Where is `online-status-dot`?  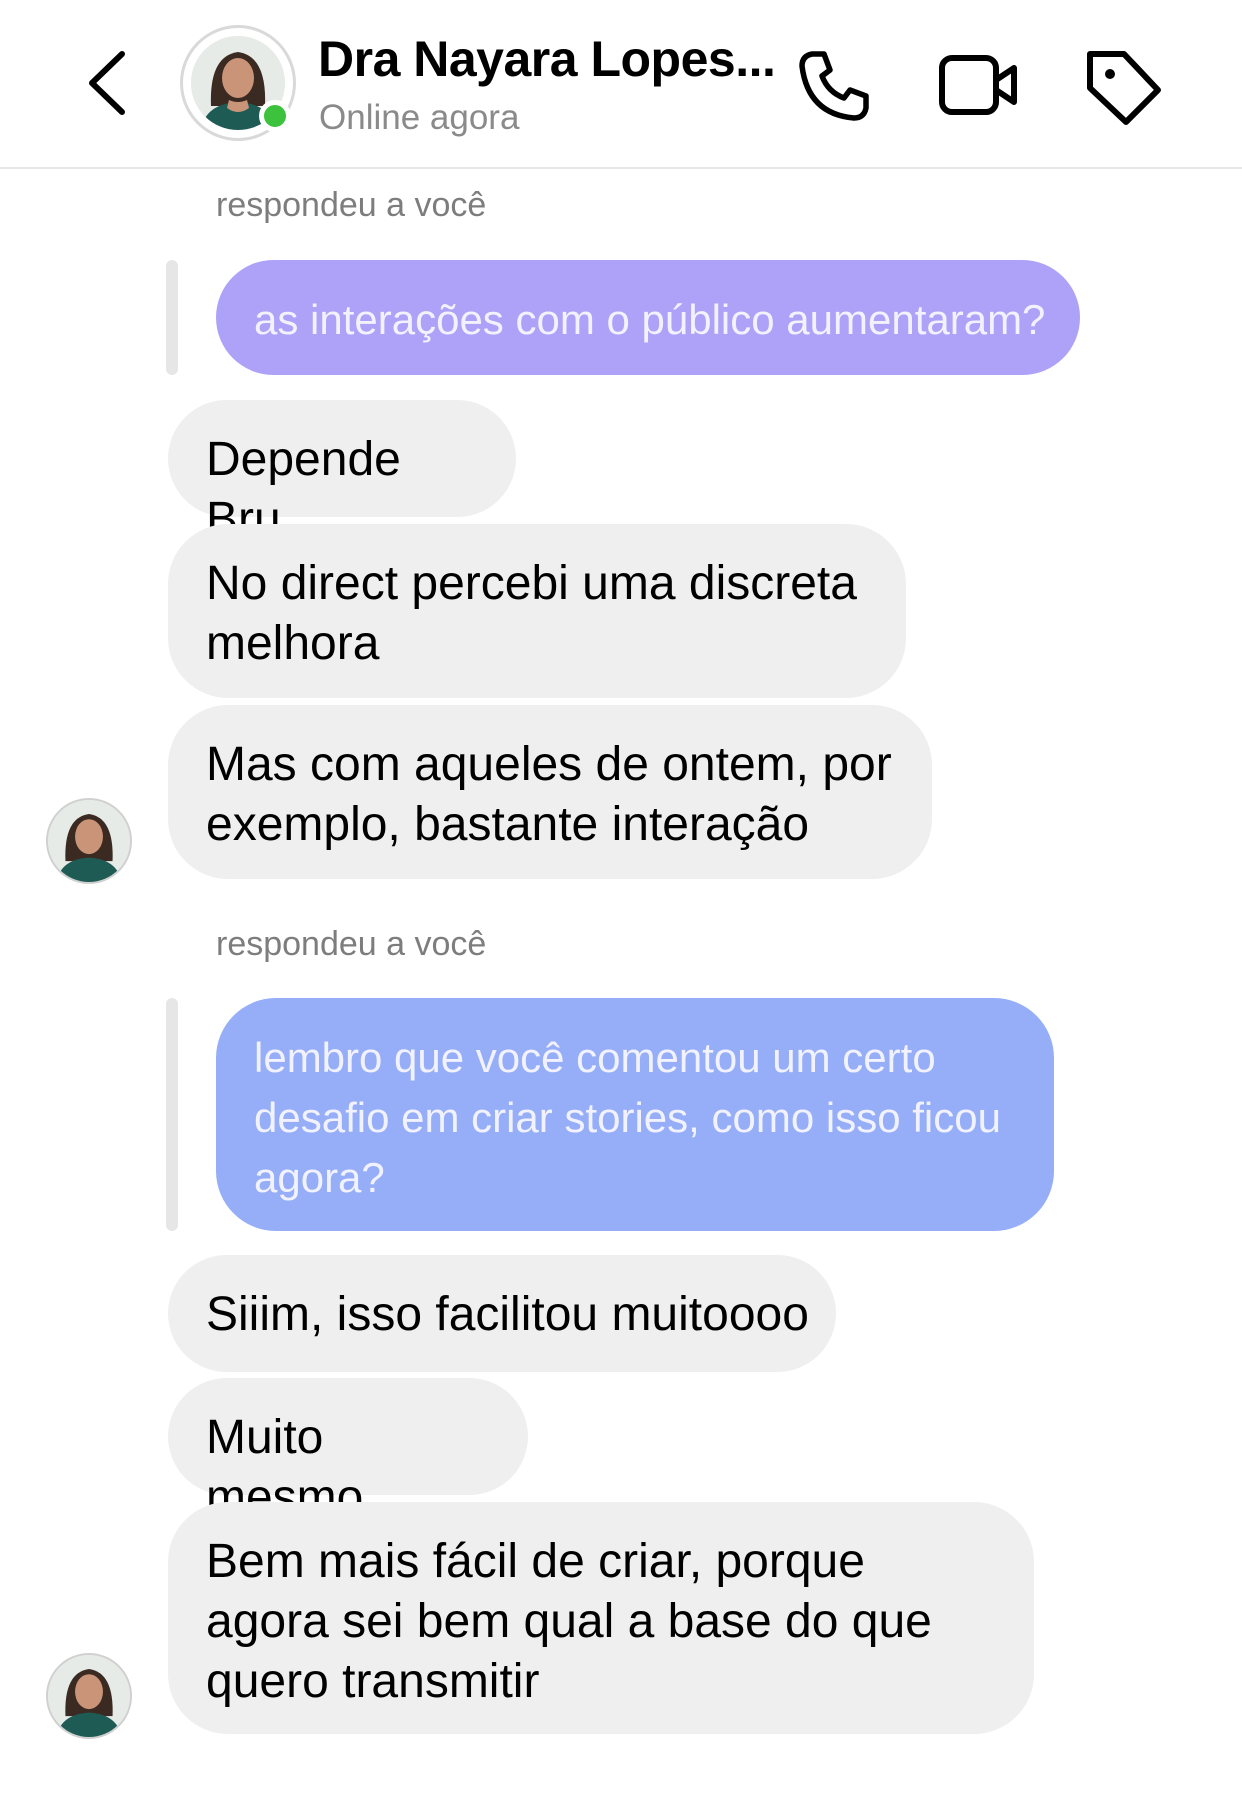
online-status-dot is located at coordinates (275, 116).